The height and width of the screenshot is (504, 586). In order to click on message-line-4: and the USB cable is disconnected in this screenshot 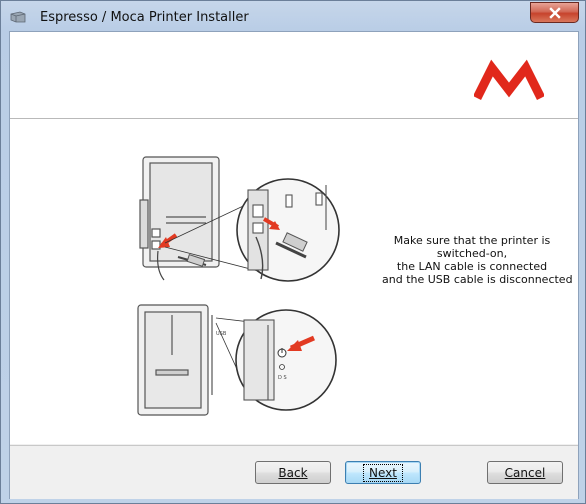, I will do `click(477, 279)`.